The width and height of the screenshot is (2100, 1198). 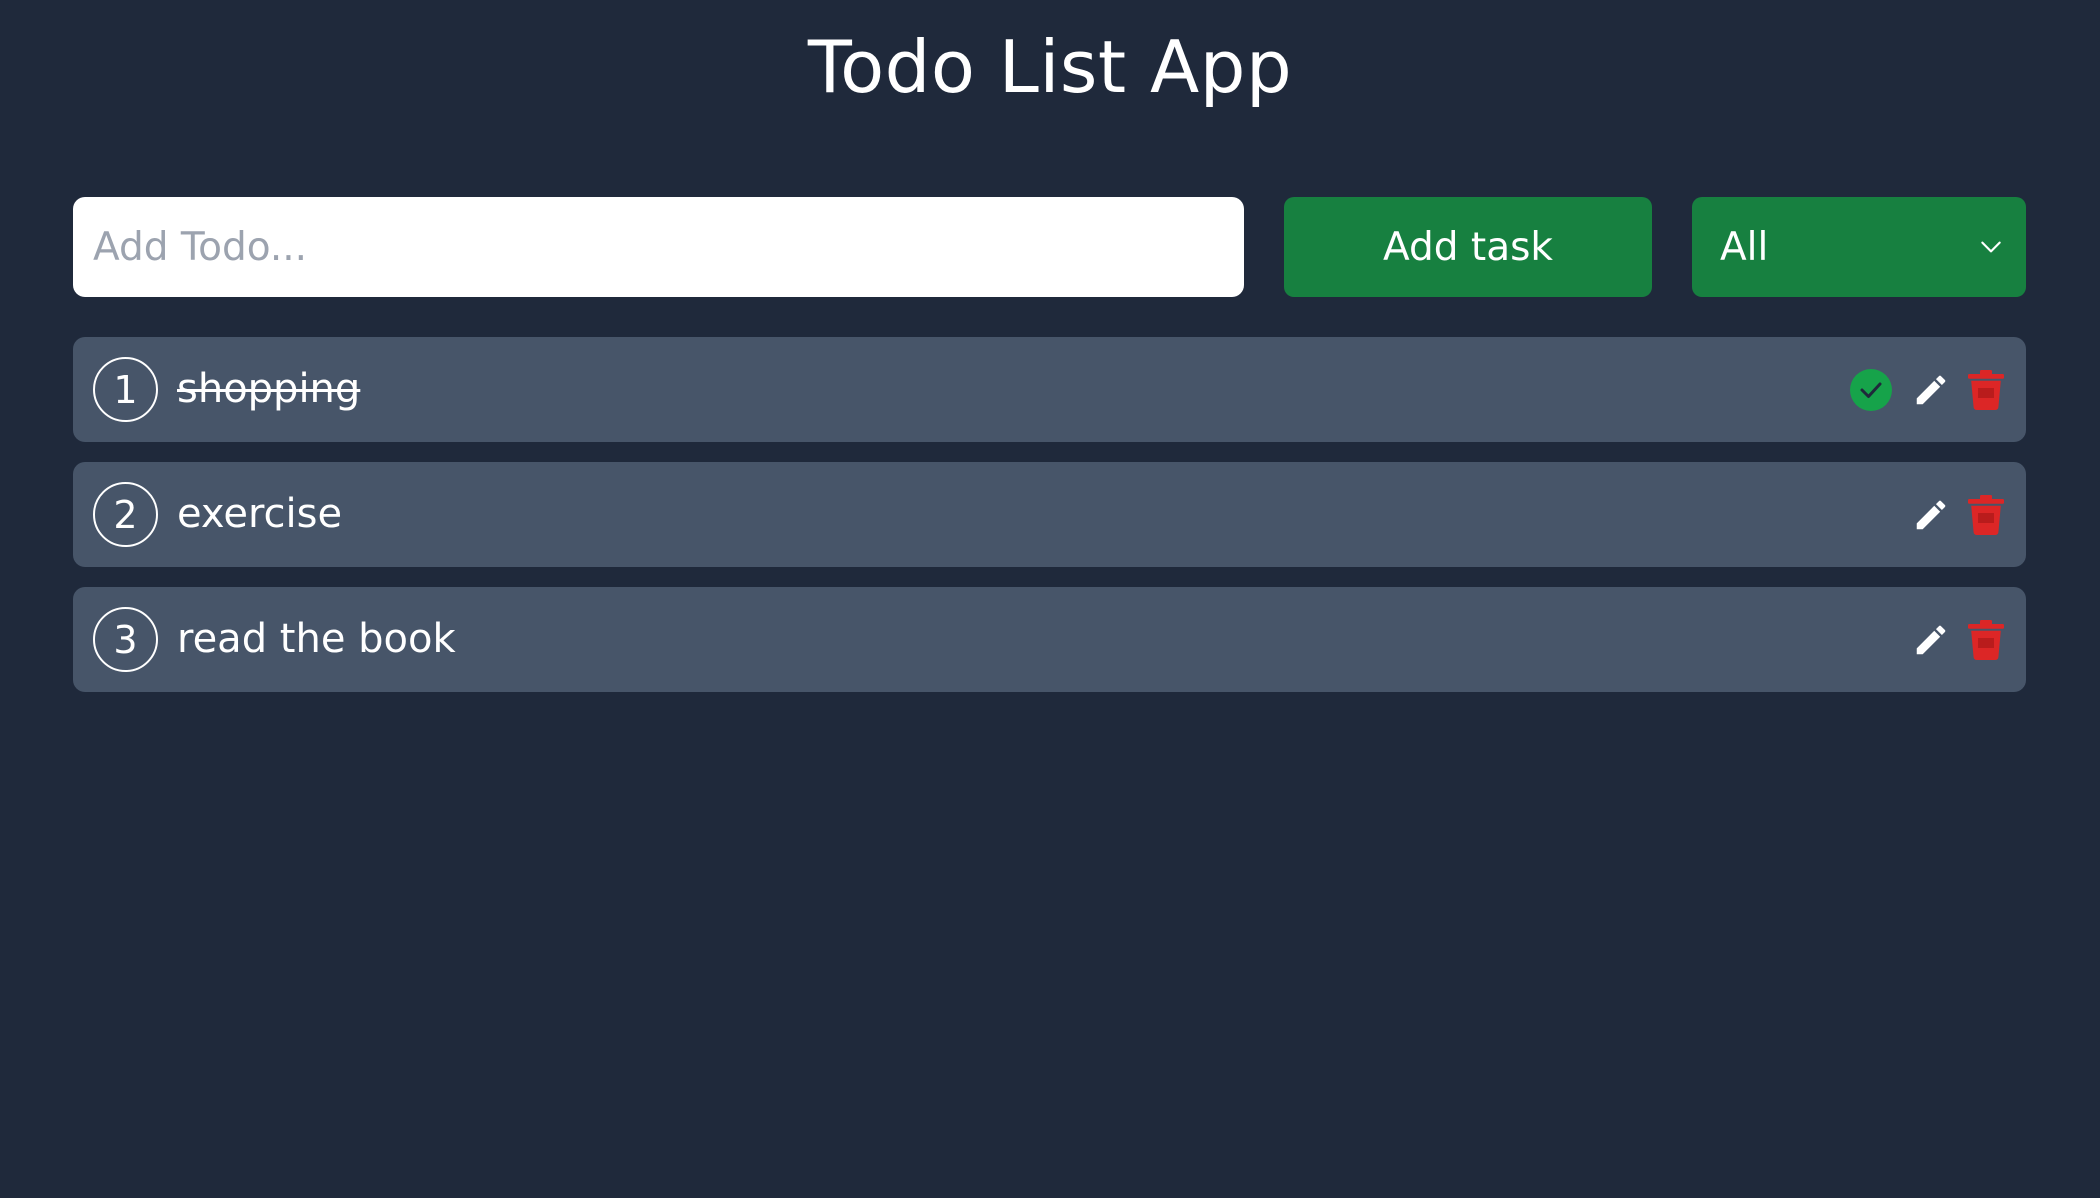 What do you see at coordinates (658, 247) in the screenshot?
I see `add-todo-input` at bounding box center [658, 247].